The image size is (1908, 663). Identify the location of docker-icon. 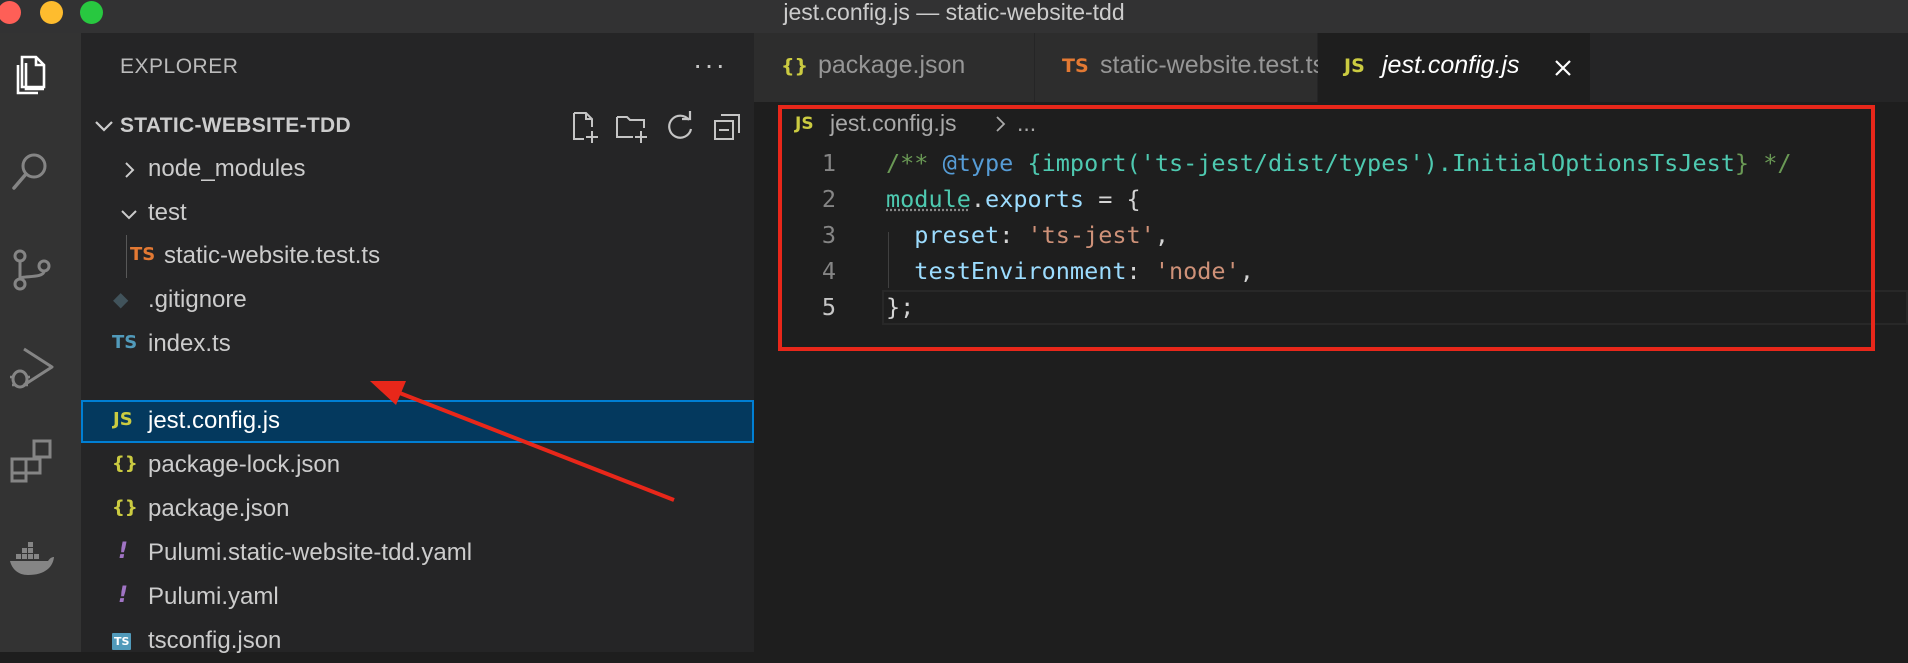
(32, 559).